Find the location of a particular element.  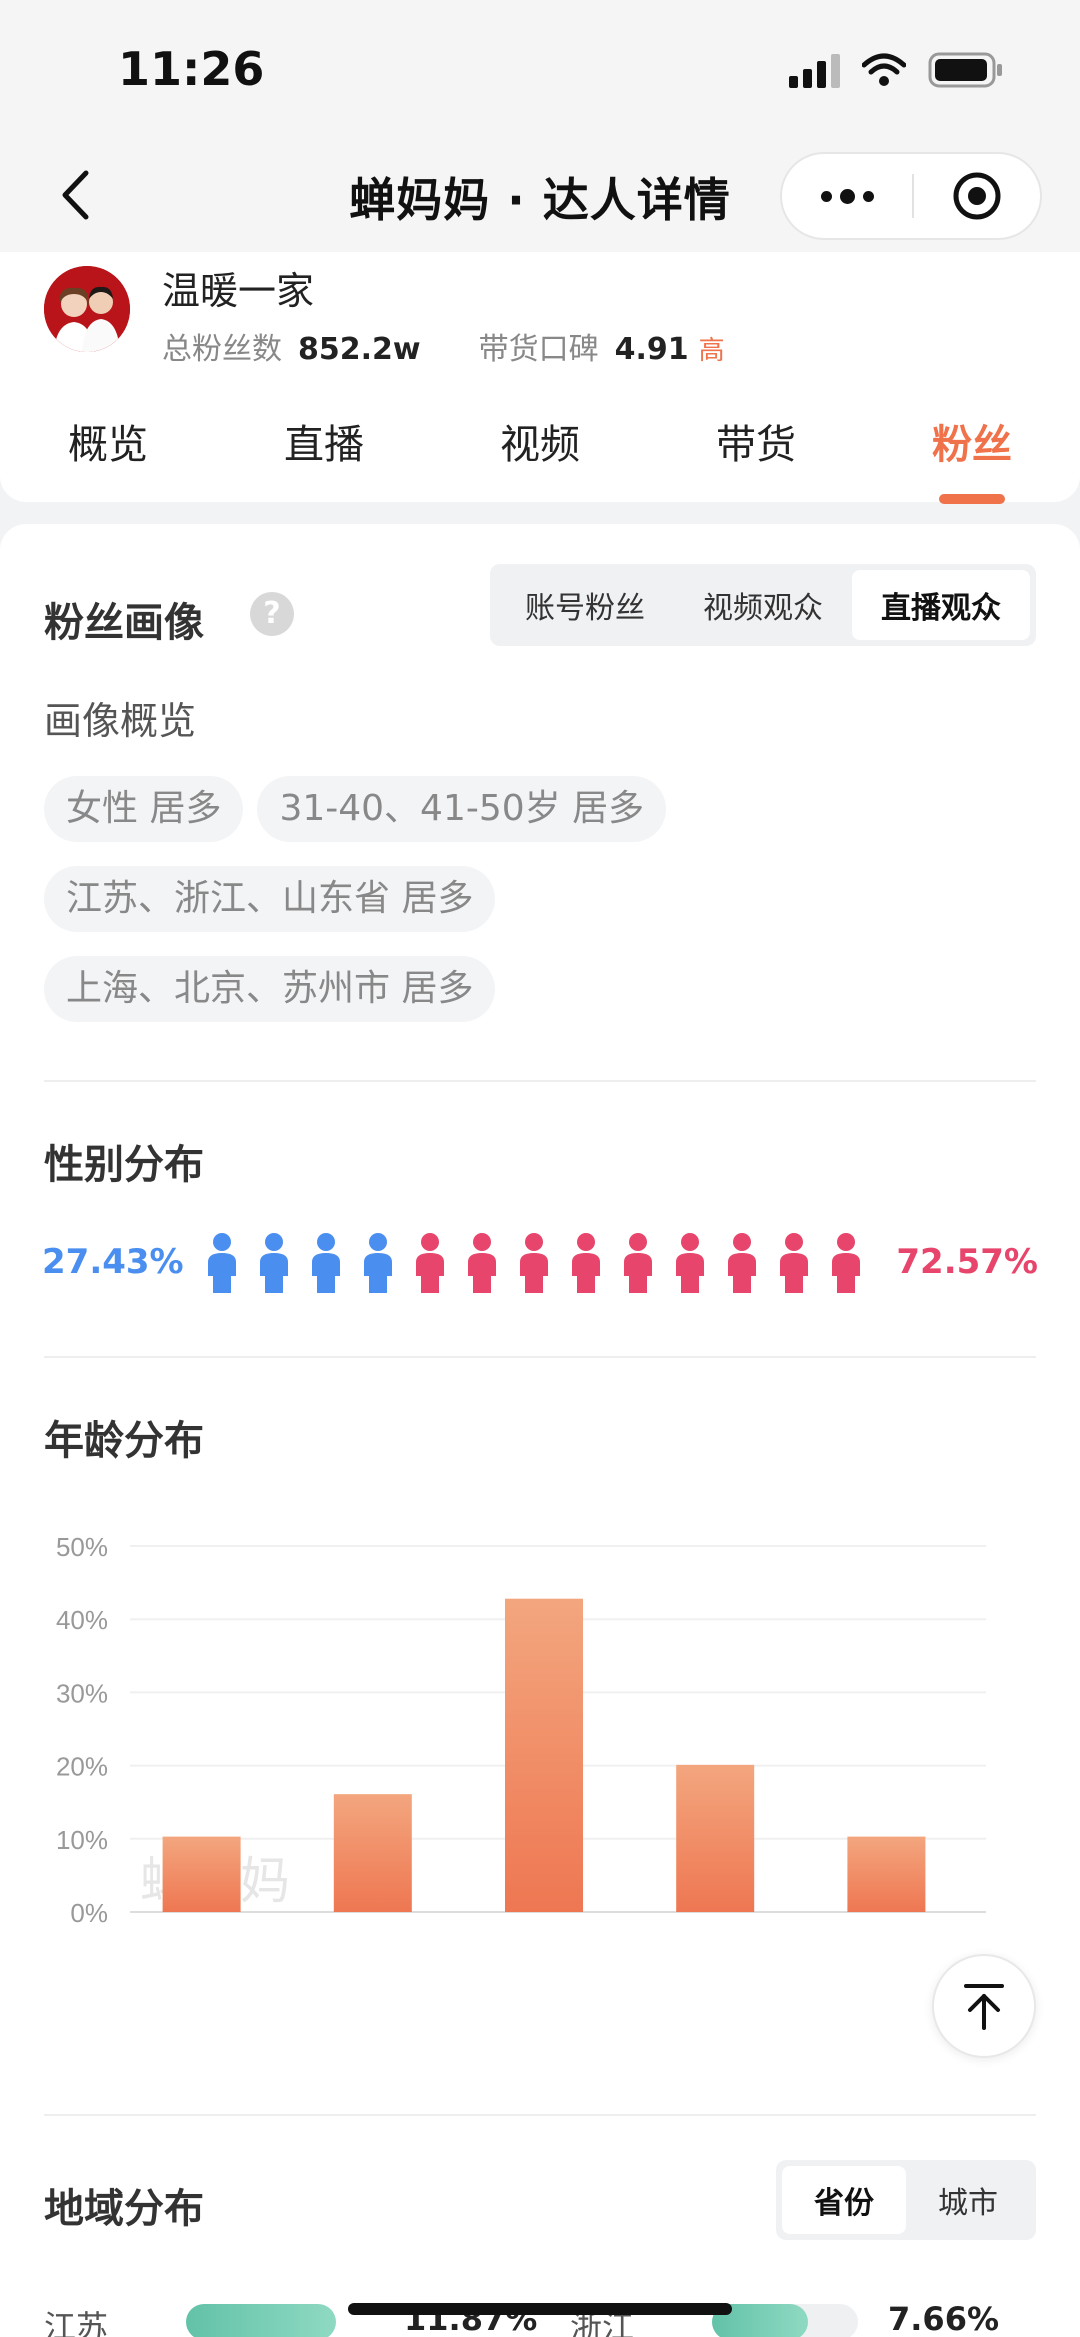

status-bar: 11:26 is located at coordinates (540, 70).